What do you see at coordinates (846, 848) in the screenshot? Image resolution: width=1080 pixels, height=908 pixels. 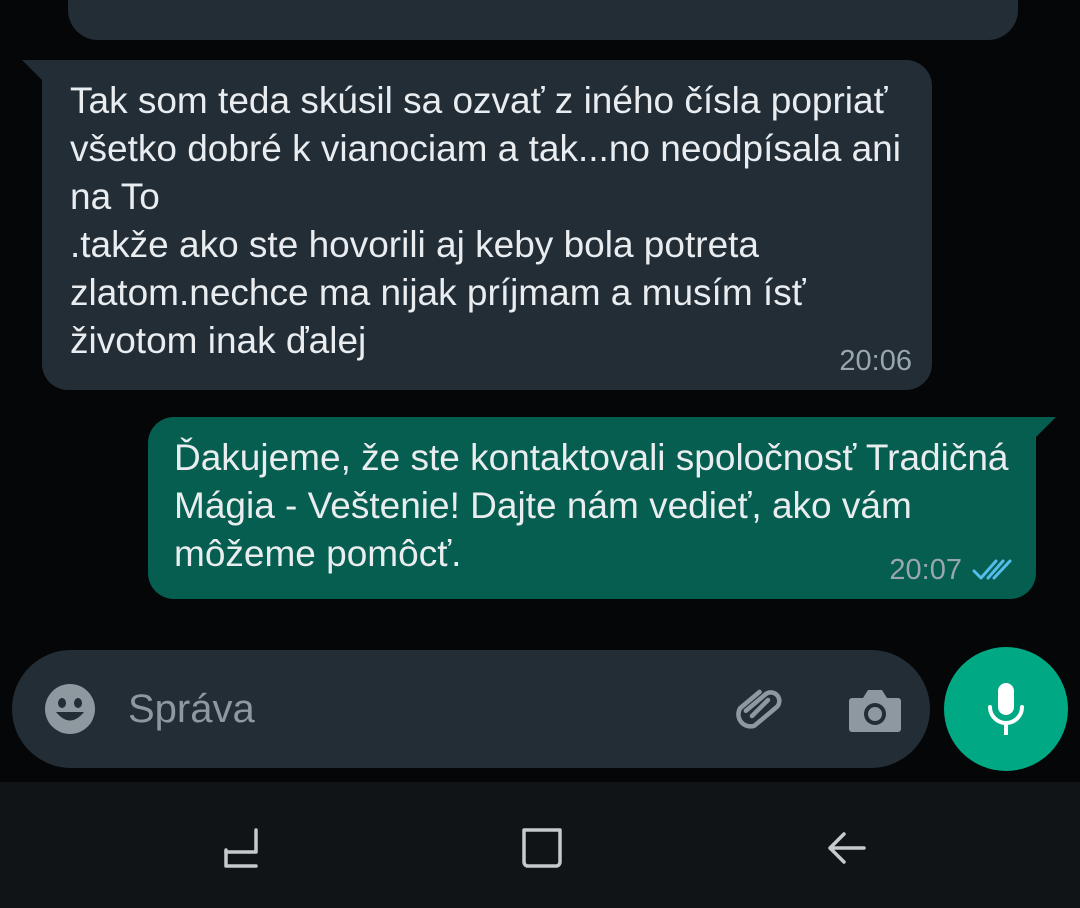 I see `back-icon` at bounding box center [846, 848].